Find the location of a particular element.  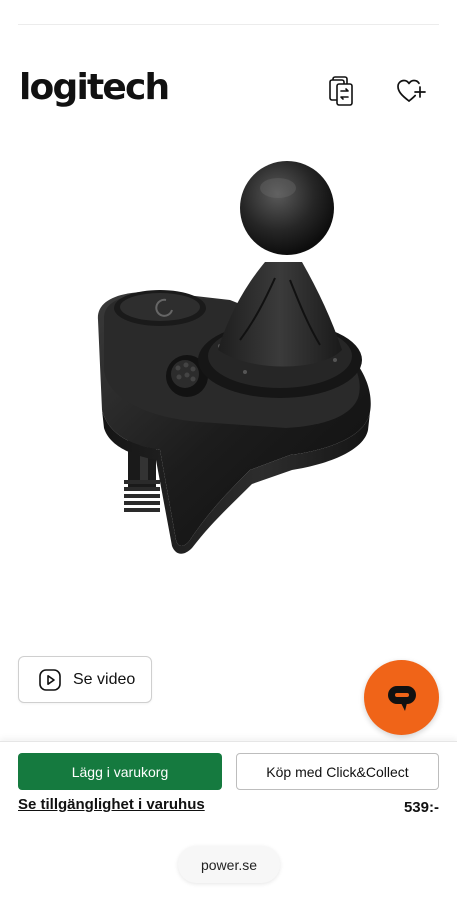

add-to-cart-button: Lägg i varukorg is located at coordinates (120, 771).